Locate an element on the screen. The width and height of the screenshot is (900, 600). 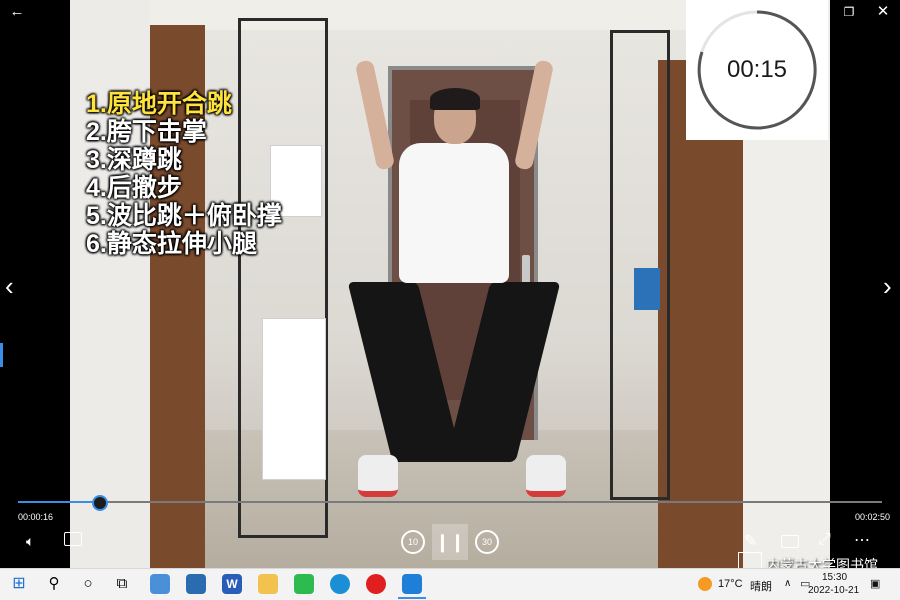
media-player-icon is located at coordinates (376, 584).